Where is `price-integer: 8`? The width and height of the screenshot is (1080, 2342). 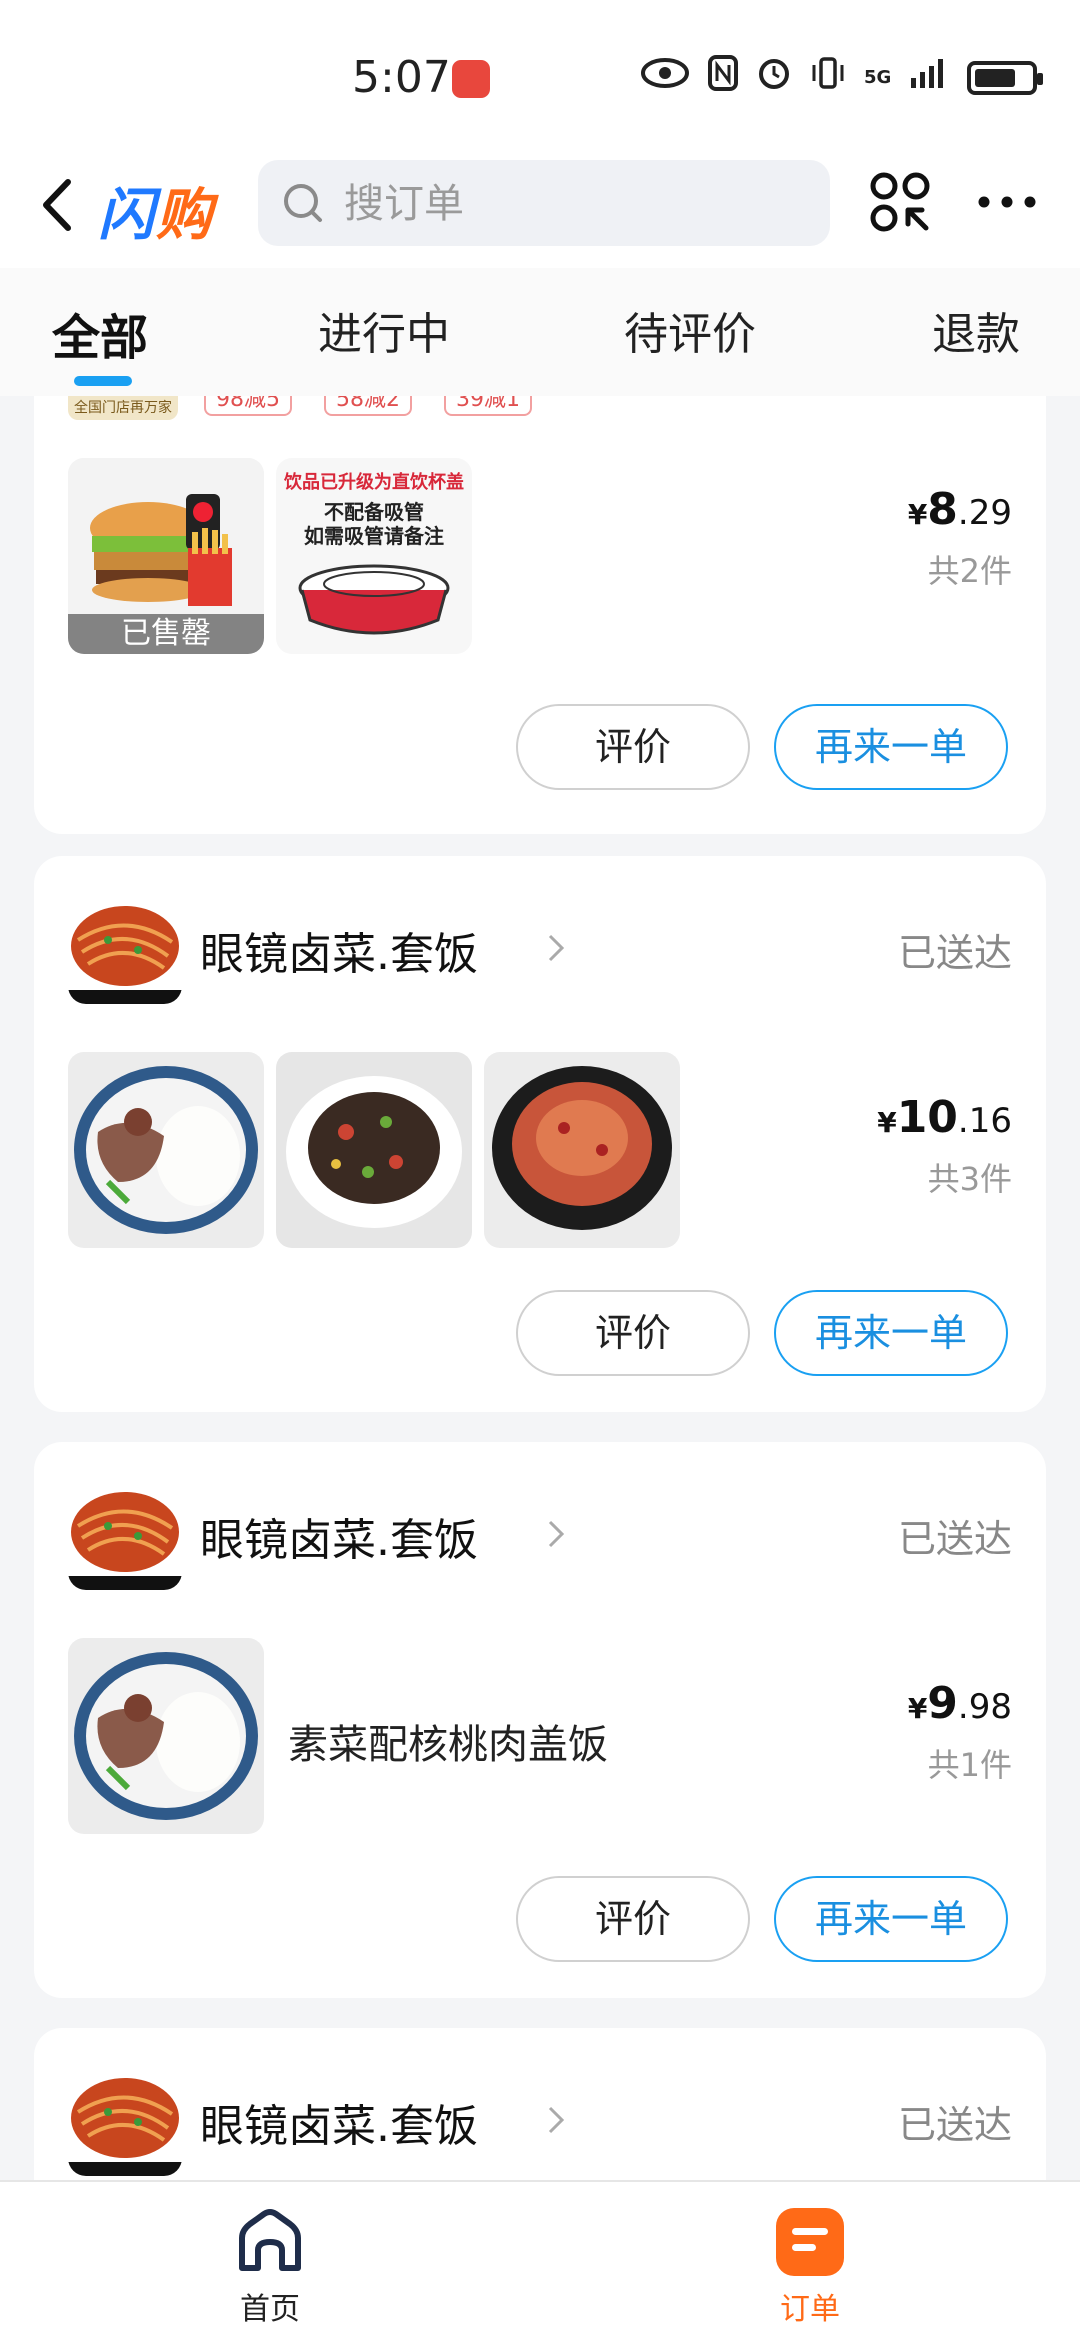 price-integer: 8 is located at coordinates (942, 509).